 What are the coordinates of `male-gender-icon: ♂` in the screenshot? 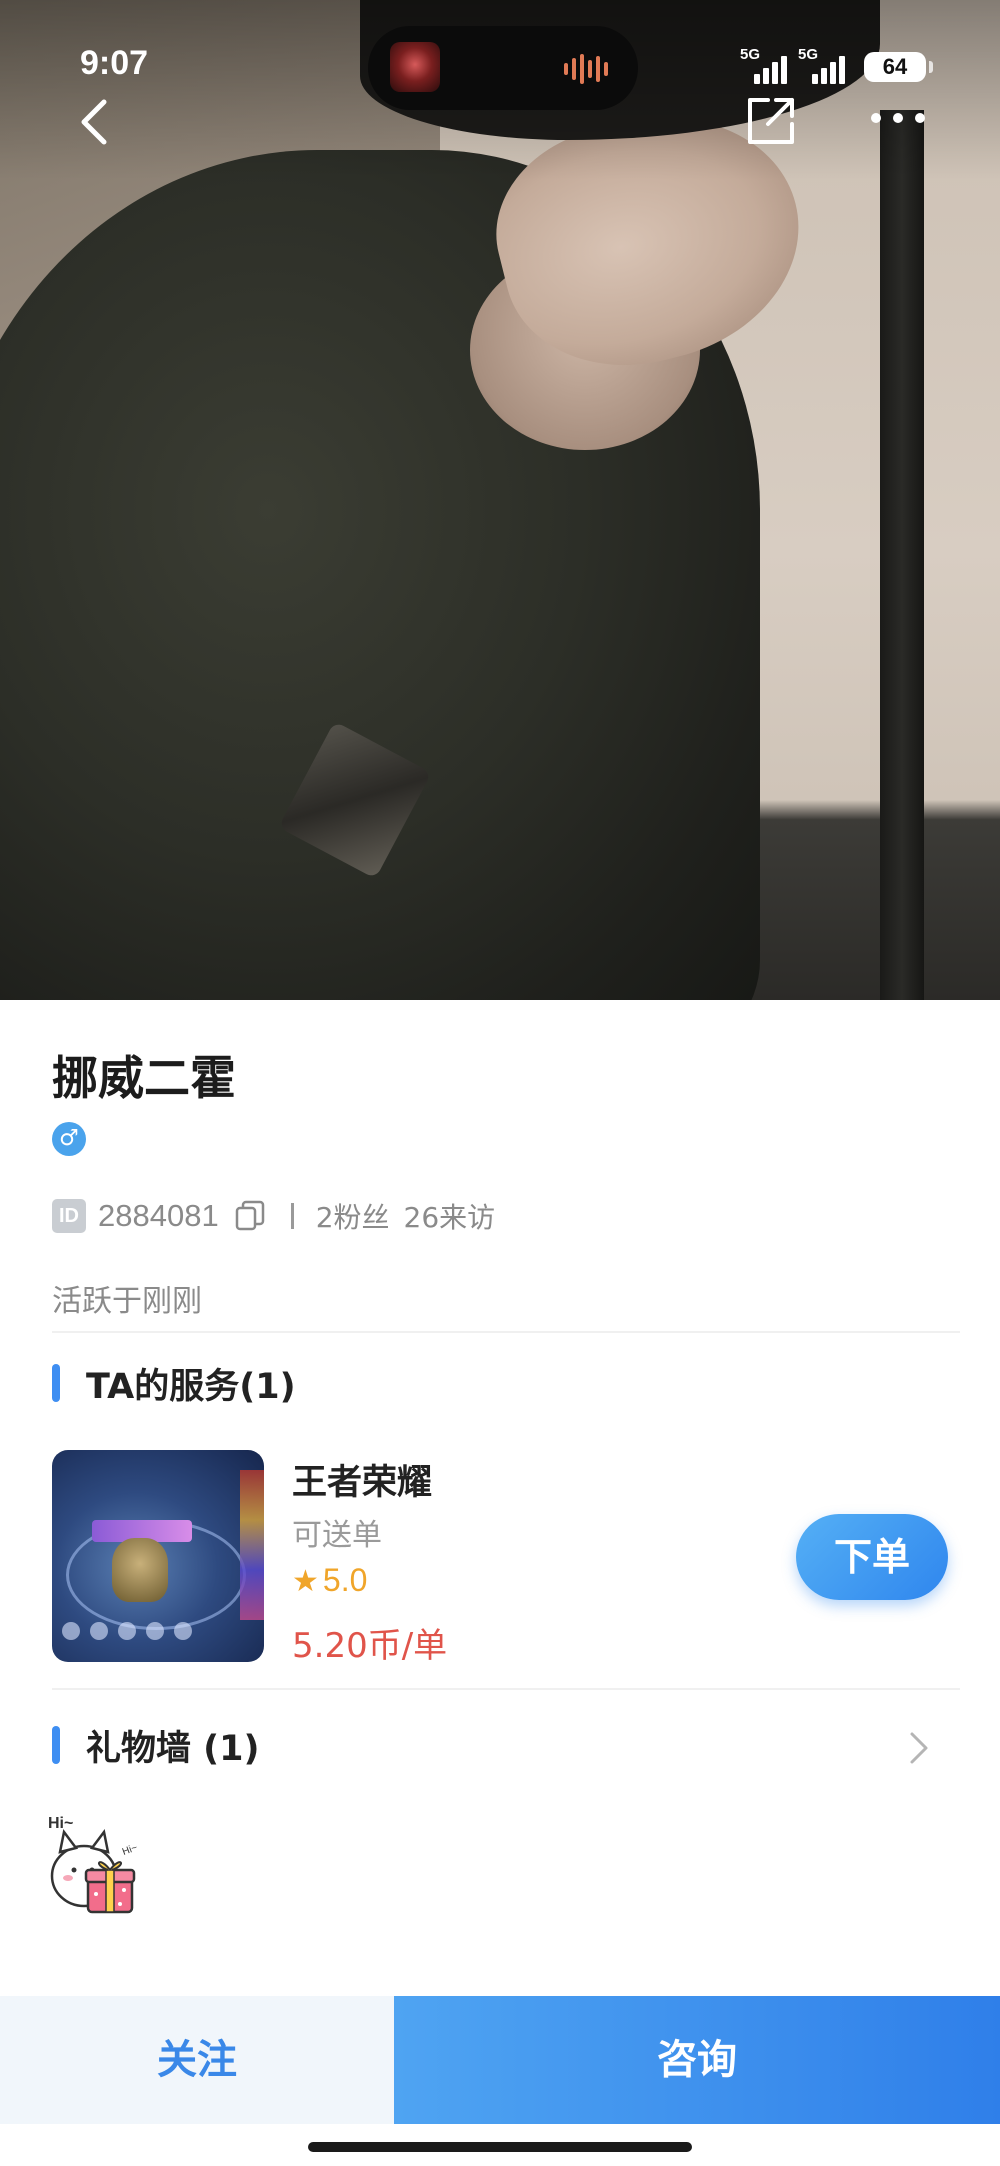 It's located at (69, 1139).